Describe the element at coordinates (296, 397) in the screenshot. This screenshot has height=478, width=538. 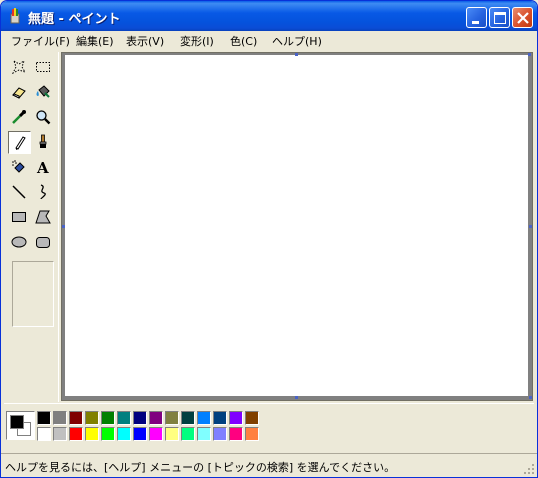
I see `resize-handle-bottom` at that location.